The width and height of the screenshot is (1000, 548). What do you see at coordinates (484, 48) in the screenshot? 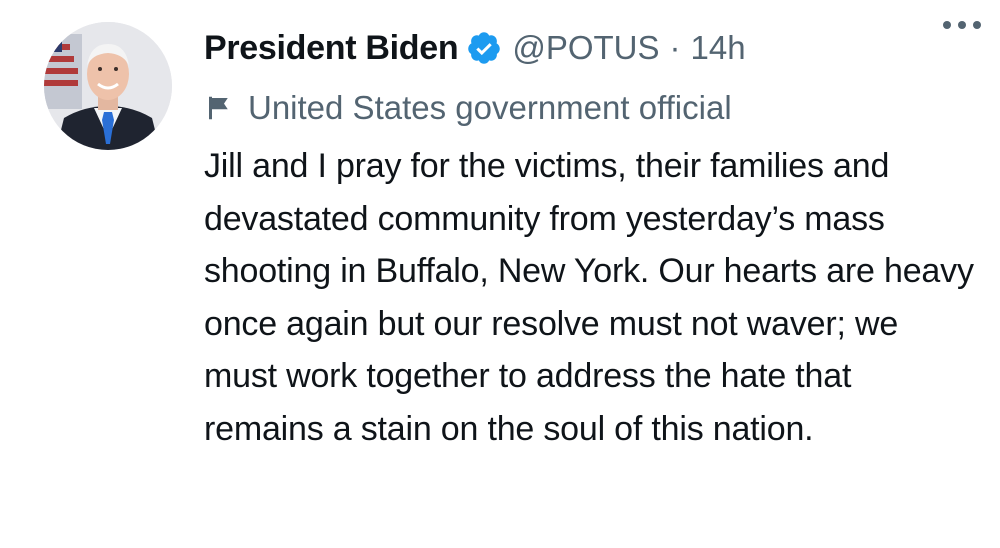
I see `verified-badge-icon` at bounding box center [484, 48].